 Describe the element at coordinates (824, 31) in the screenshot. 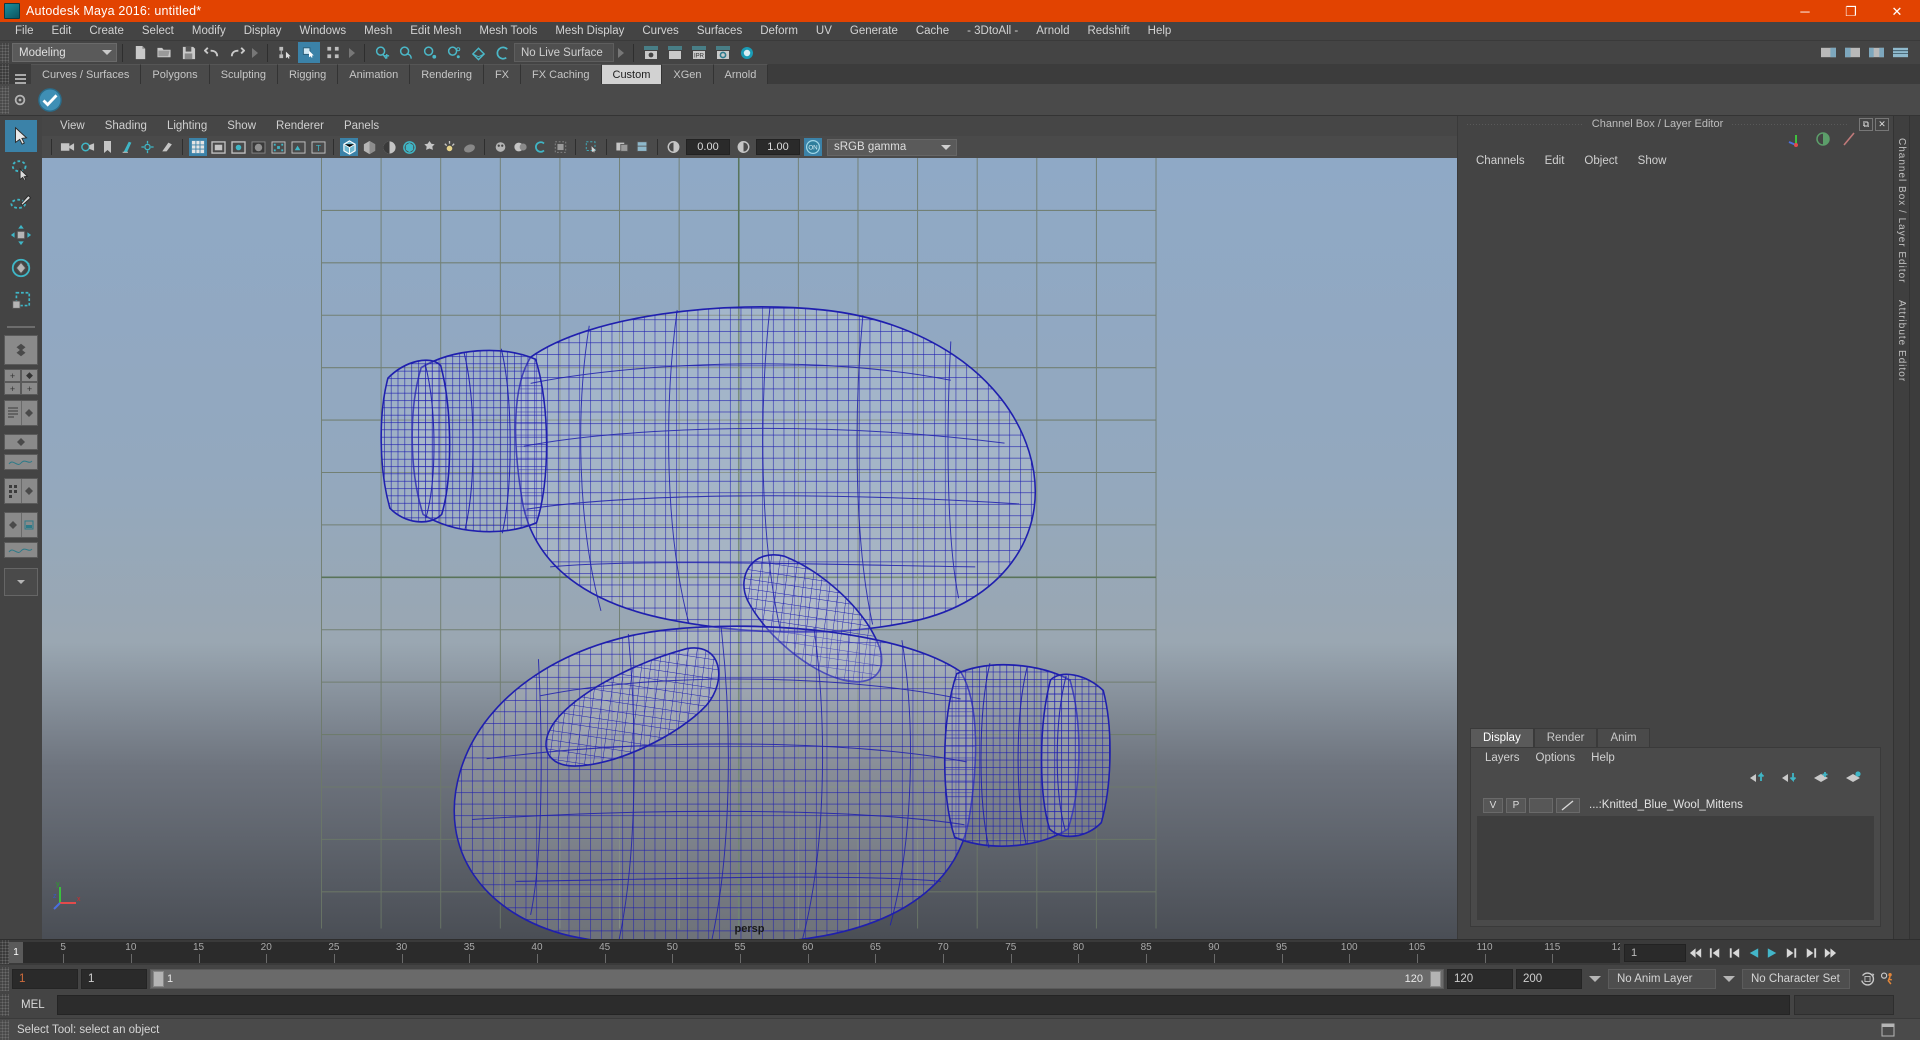

I see `menu-item-uv: UV` at that location.